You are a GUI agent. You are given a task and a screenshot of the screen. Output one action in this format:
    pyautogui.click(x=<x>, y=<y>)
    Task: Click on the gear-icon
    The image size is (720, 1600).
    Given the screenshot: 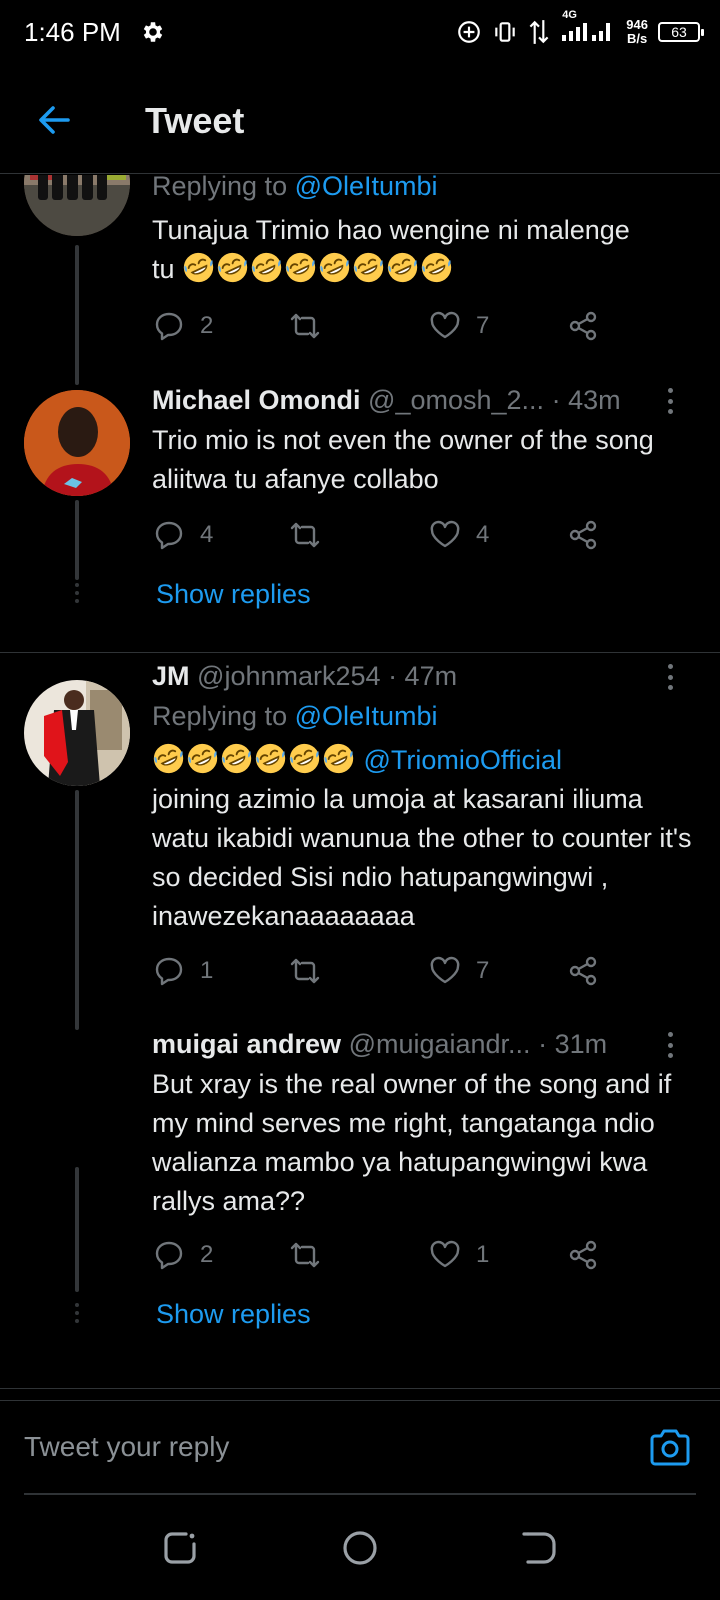 What is the action you would take?
    pyautogui.click(x=153, y=32)
    